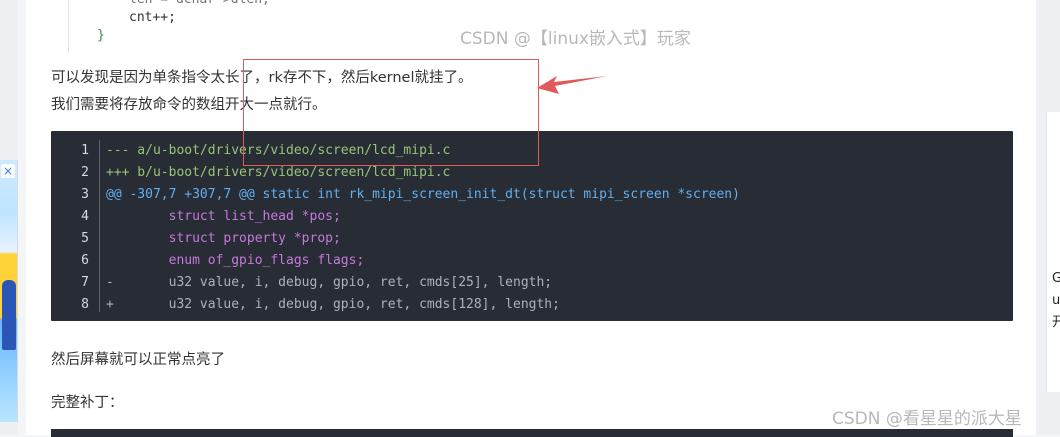 The height and width of the screenshot is (437, 1060). I want to click on right-sidebar-char: 开, so click(1056, 322).